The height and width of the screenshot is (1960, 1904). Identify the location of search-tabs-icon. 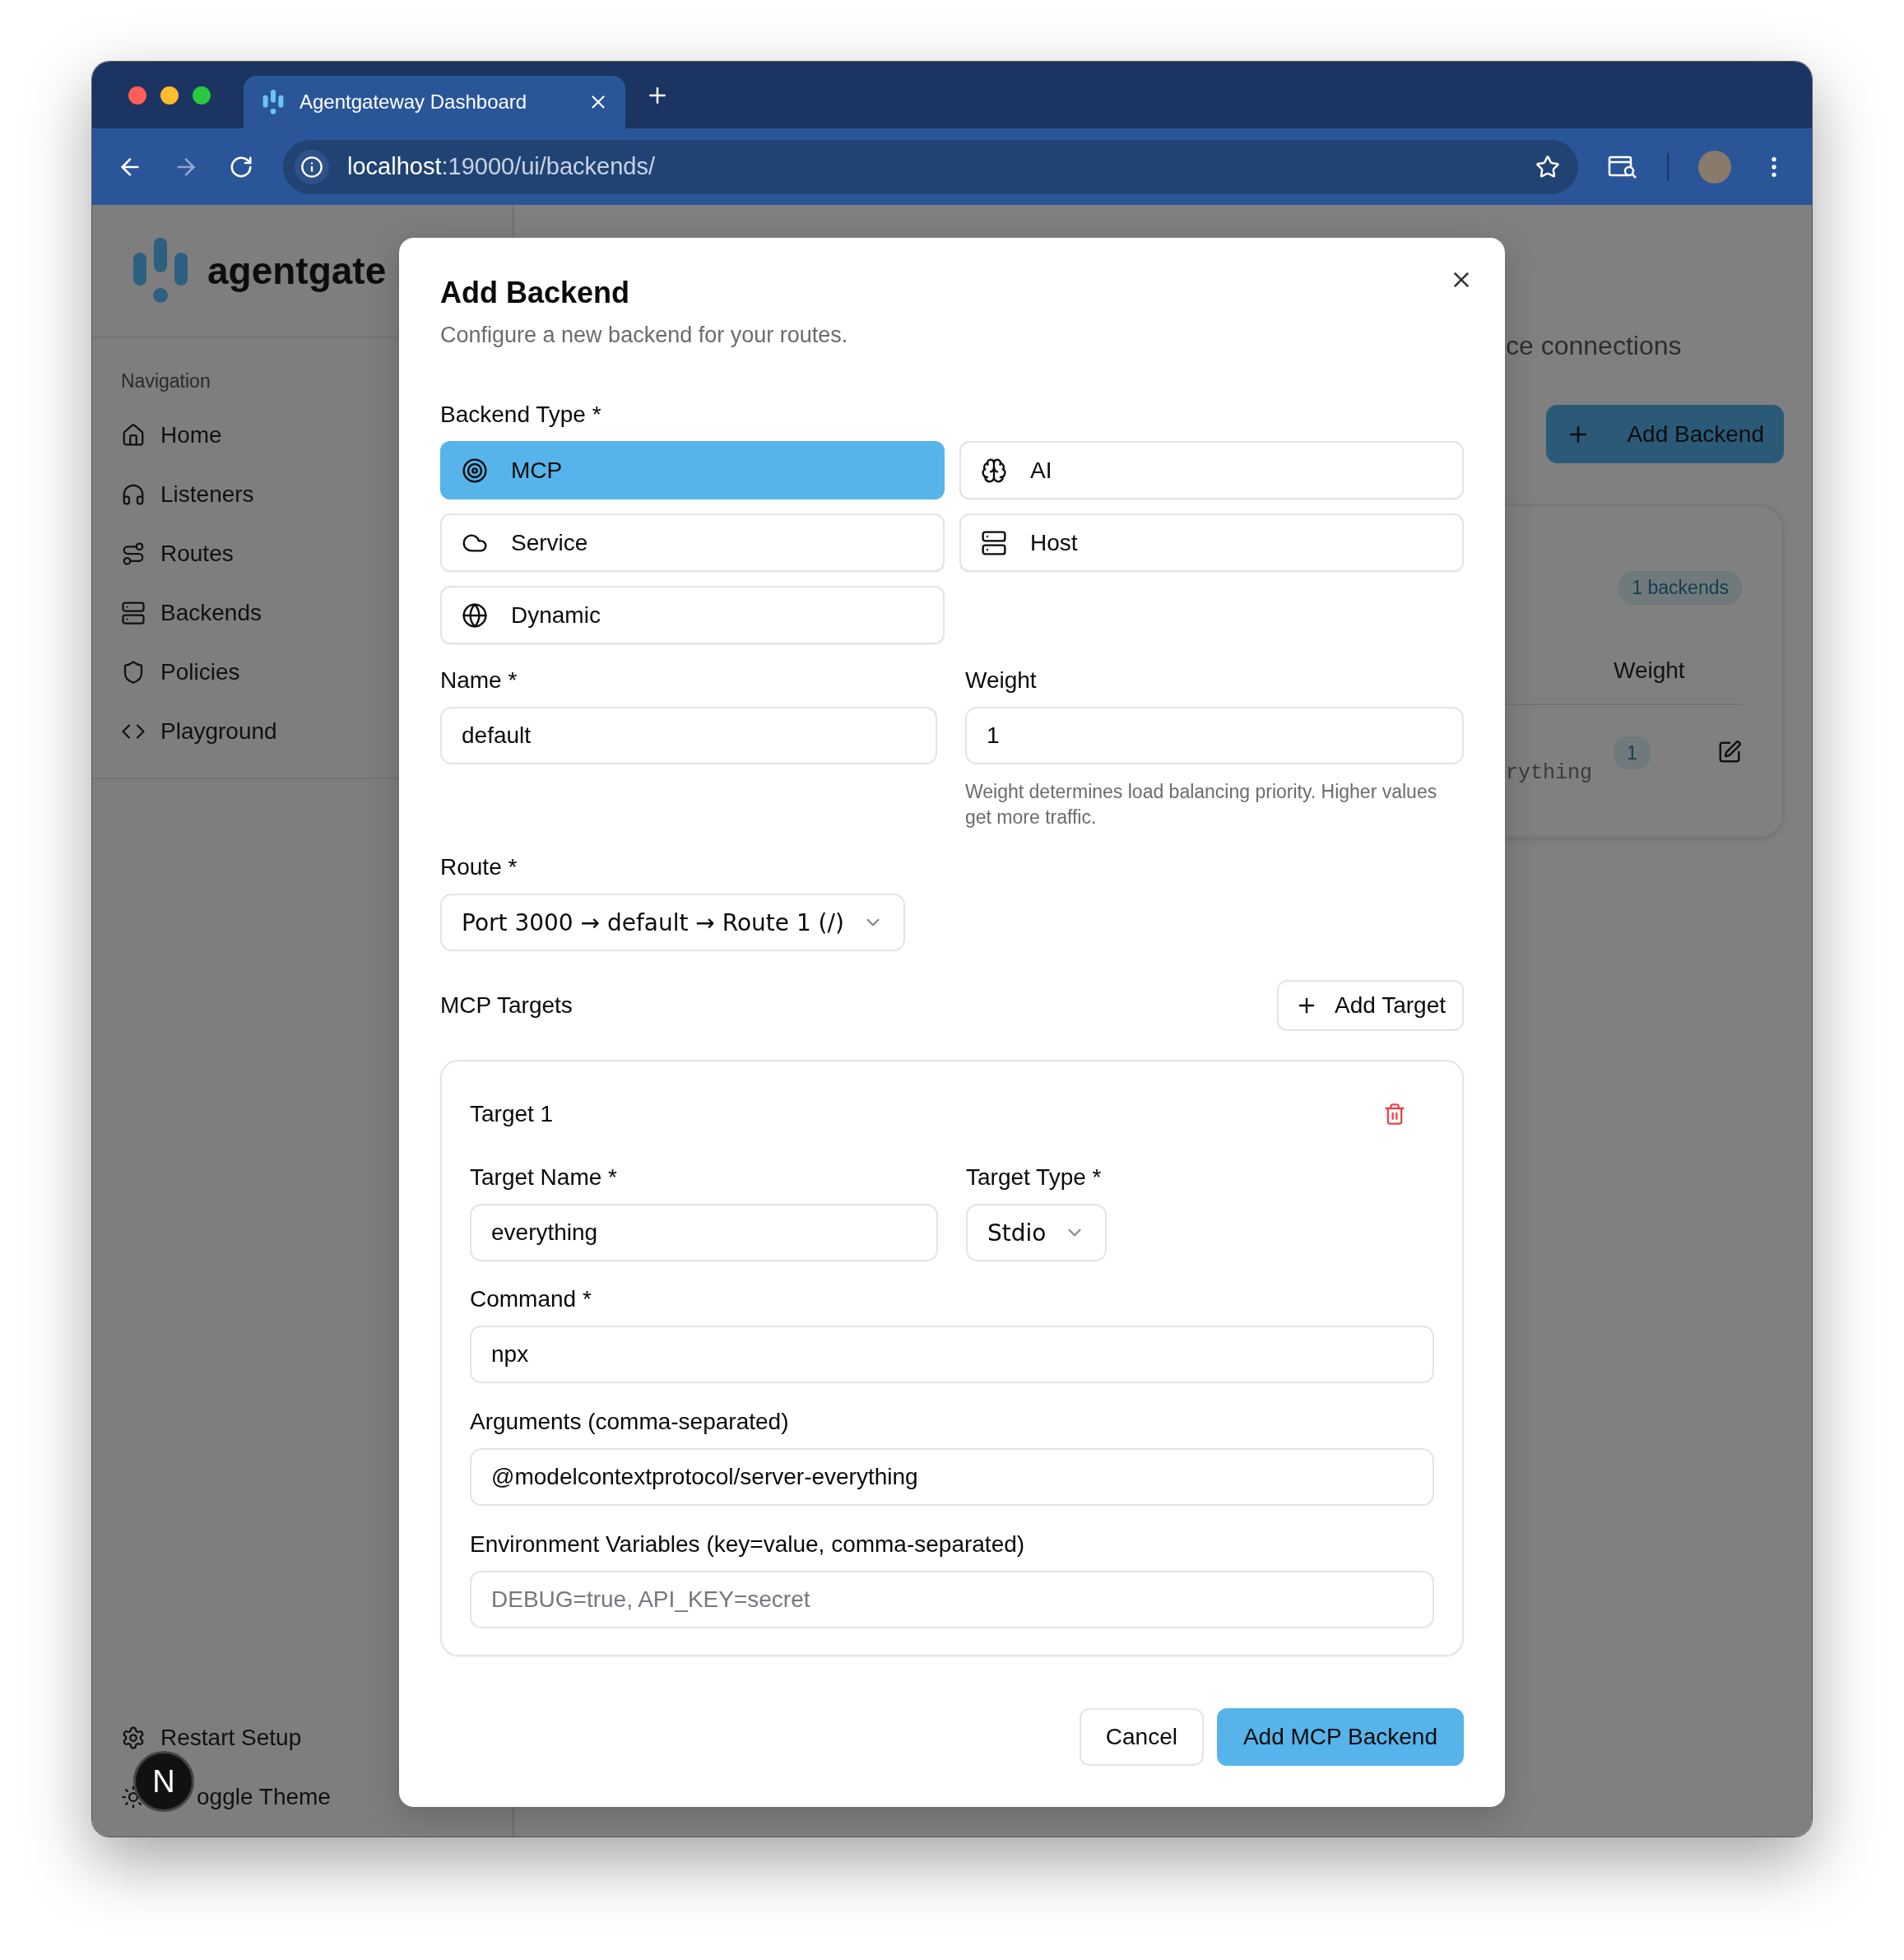
(1622, 166).